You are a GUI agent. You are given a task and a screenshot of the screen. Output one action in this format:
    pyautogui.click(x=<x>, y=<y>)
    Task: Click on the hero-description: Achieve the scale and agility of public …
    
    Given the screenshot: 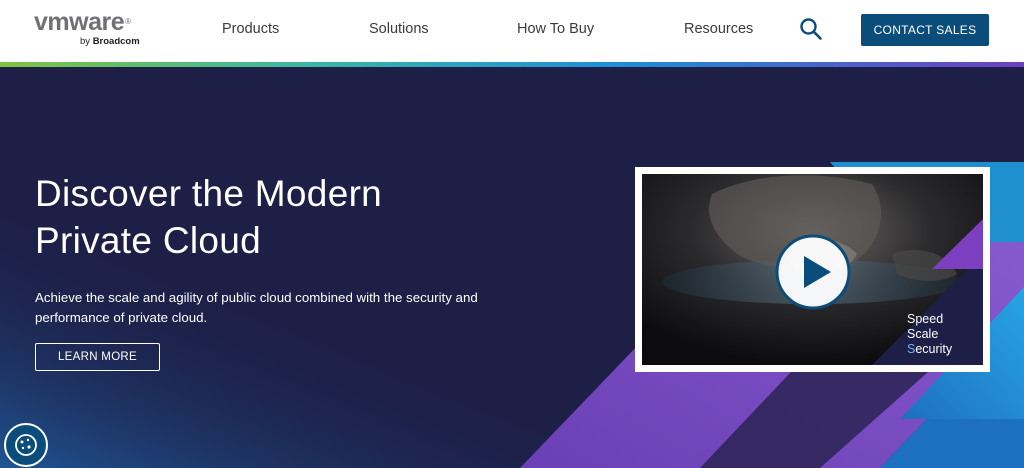 What is the action you would take?
    pyautogui.click(x=256, y=307)
    